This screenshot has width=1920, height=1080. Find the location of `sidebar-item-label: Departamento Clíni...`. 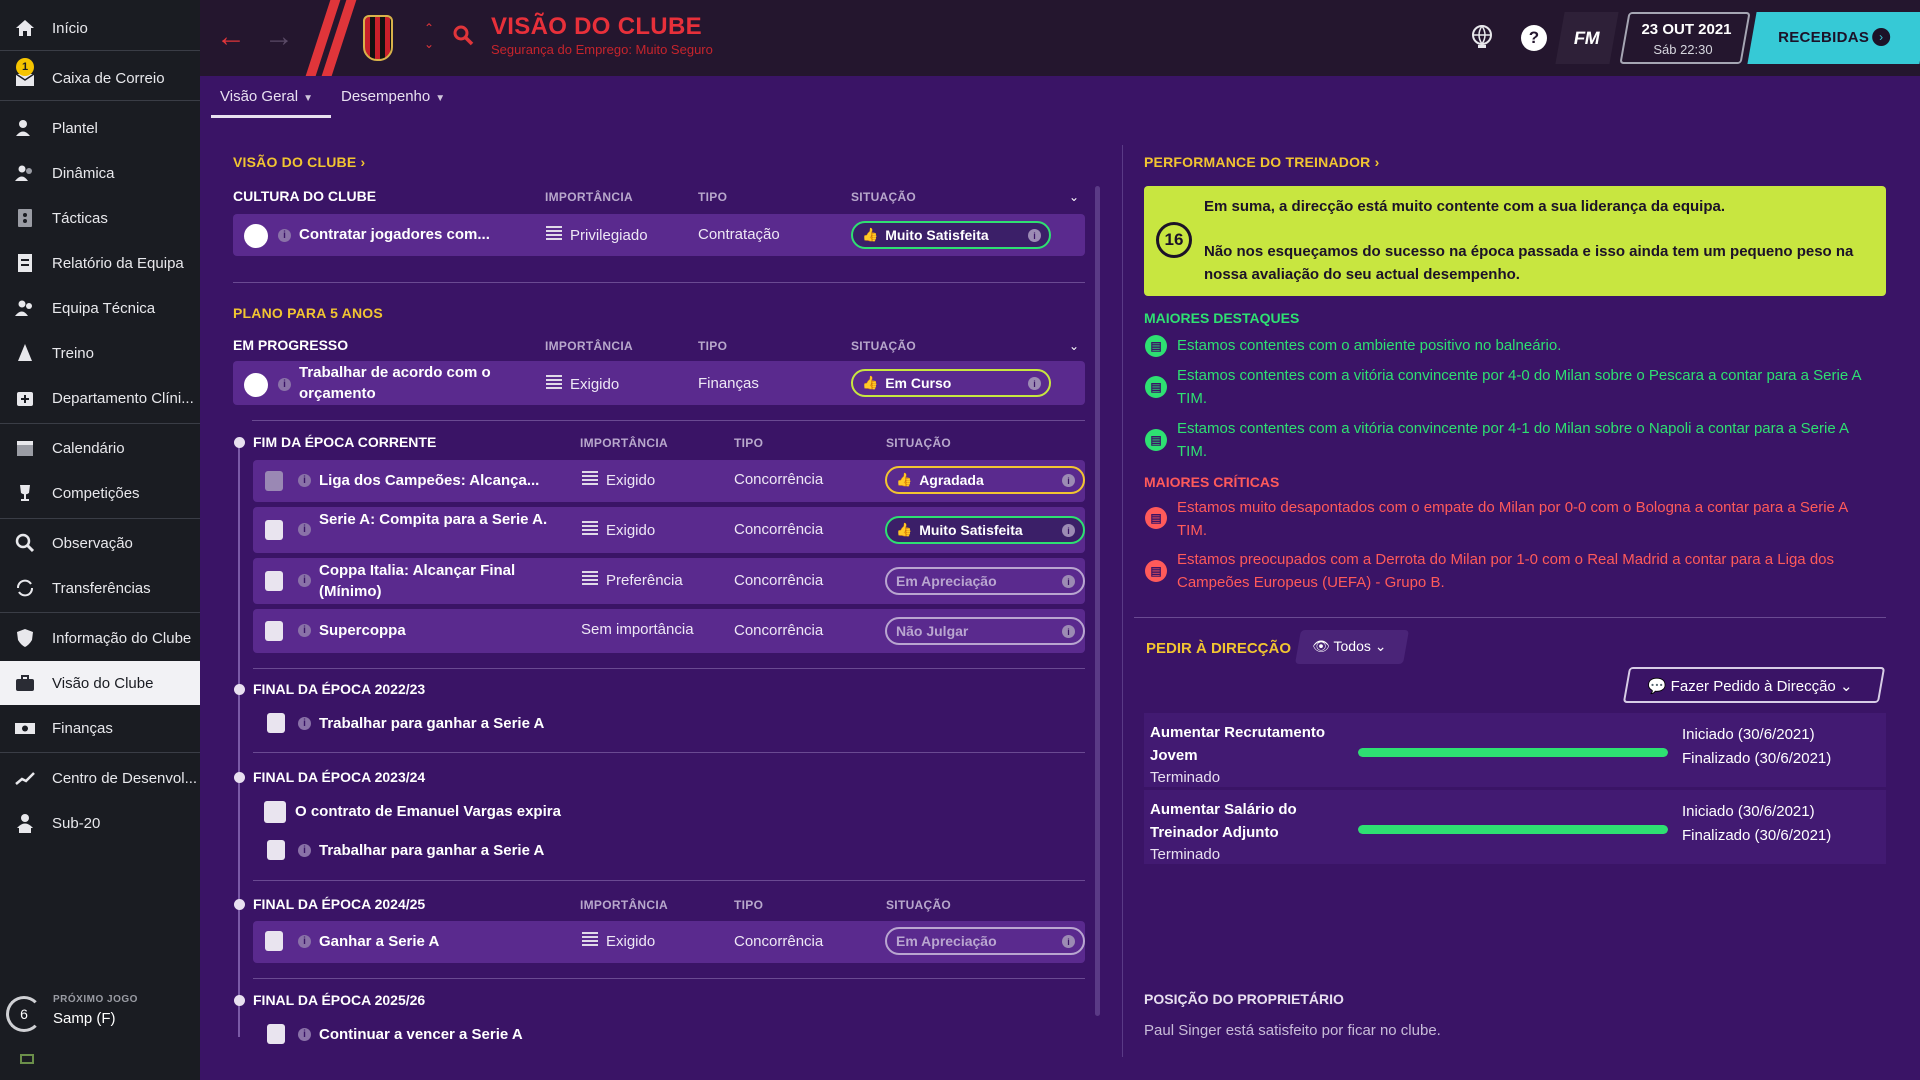

sidebar-item-label: Departamento Clíni... is located at coordinates (123, 398).